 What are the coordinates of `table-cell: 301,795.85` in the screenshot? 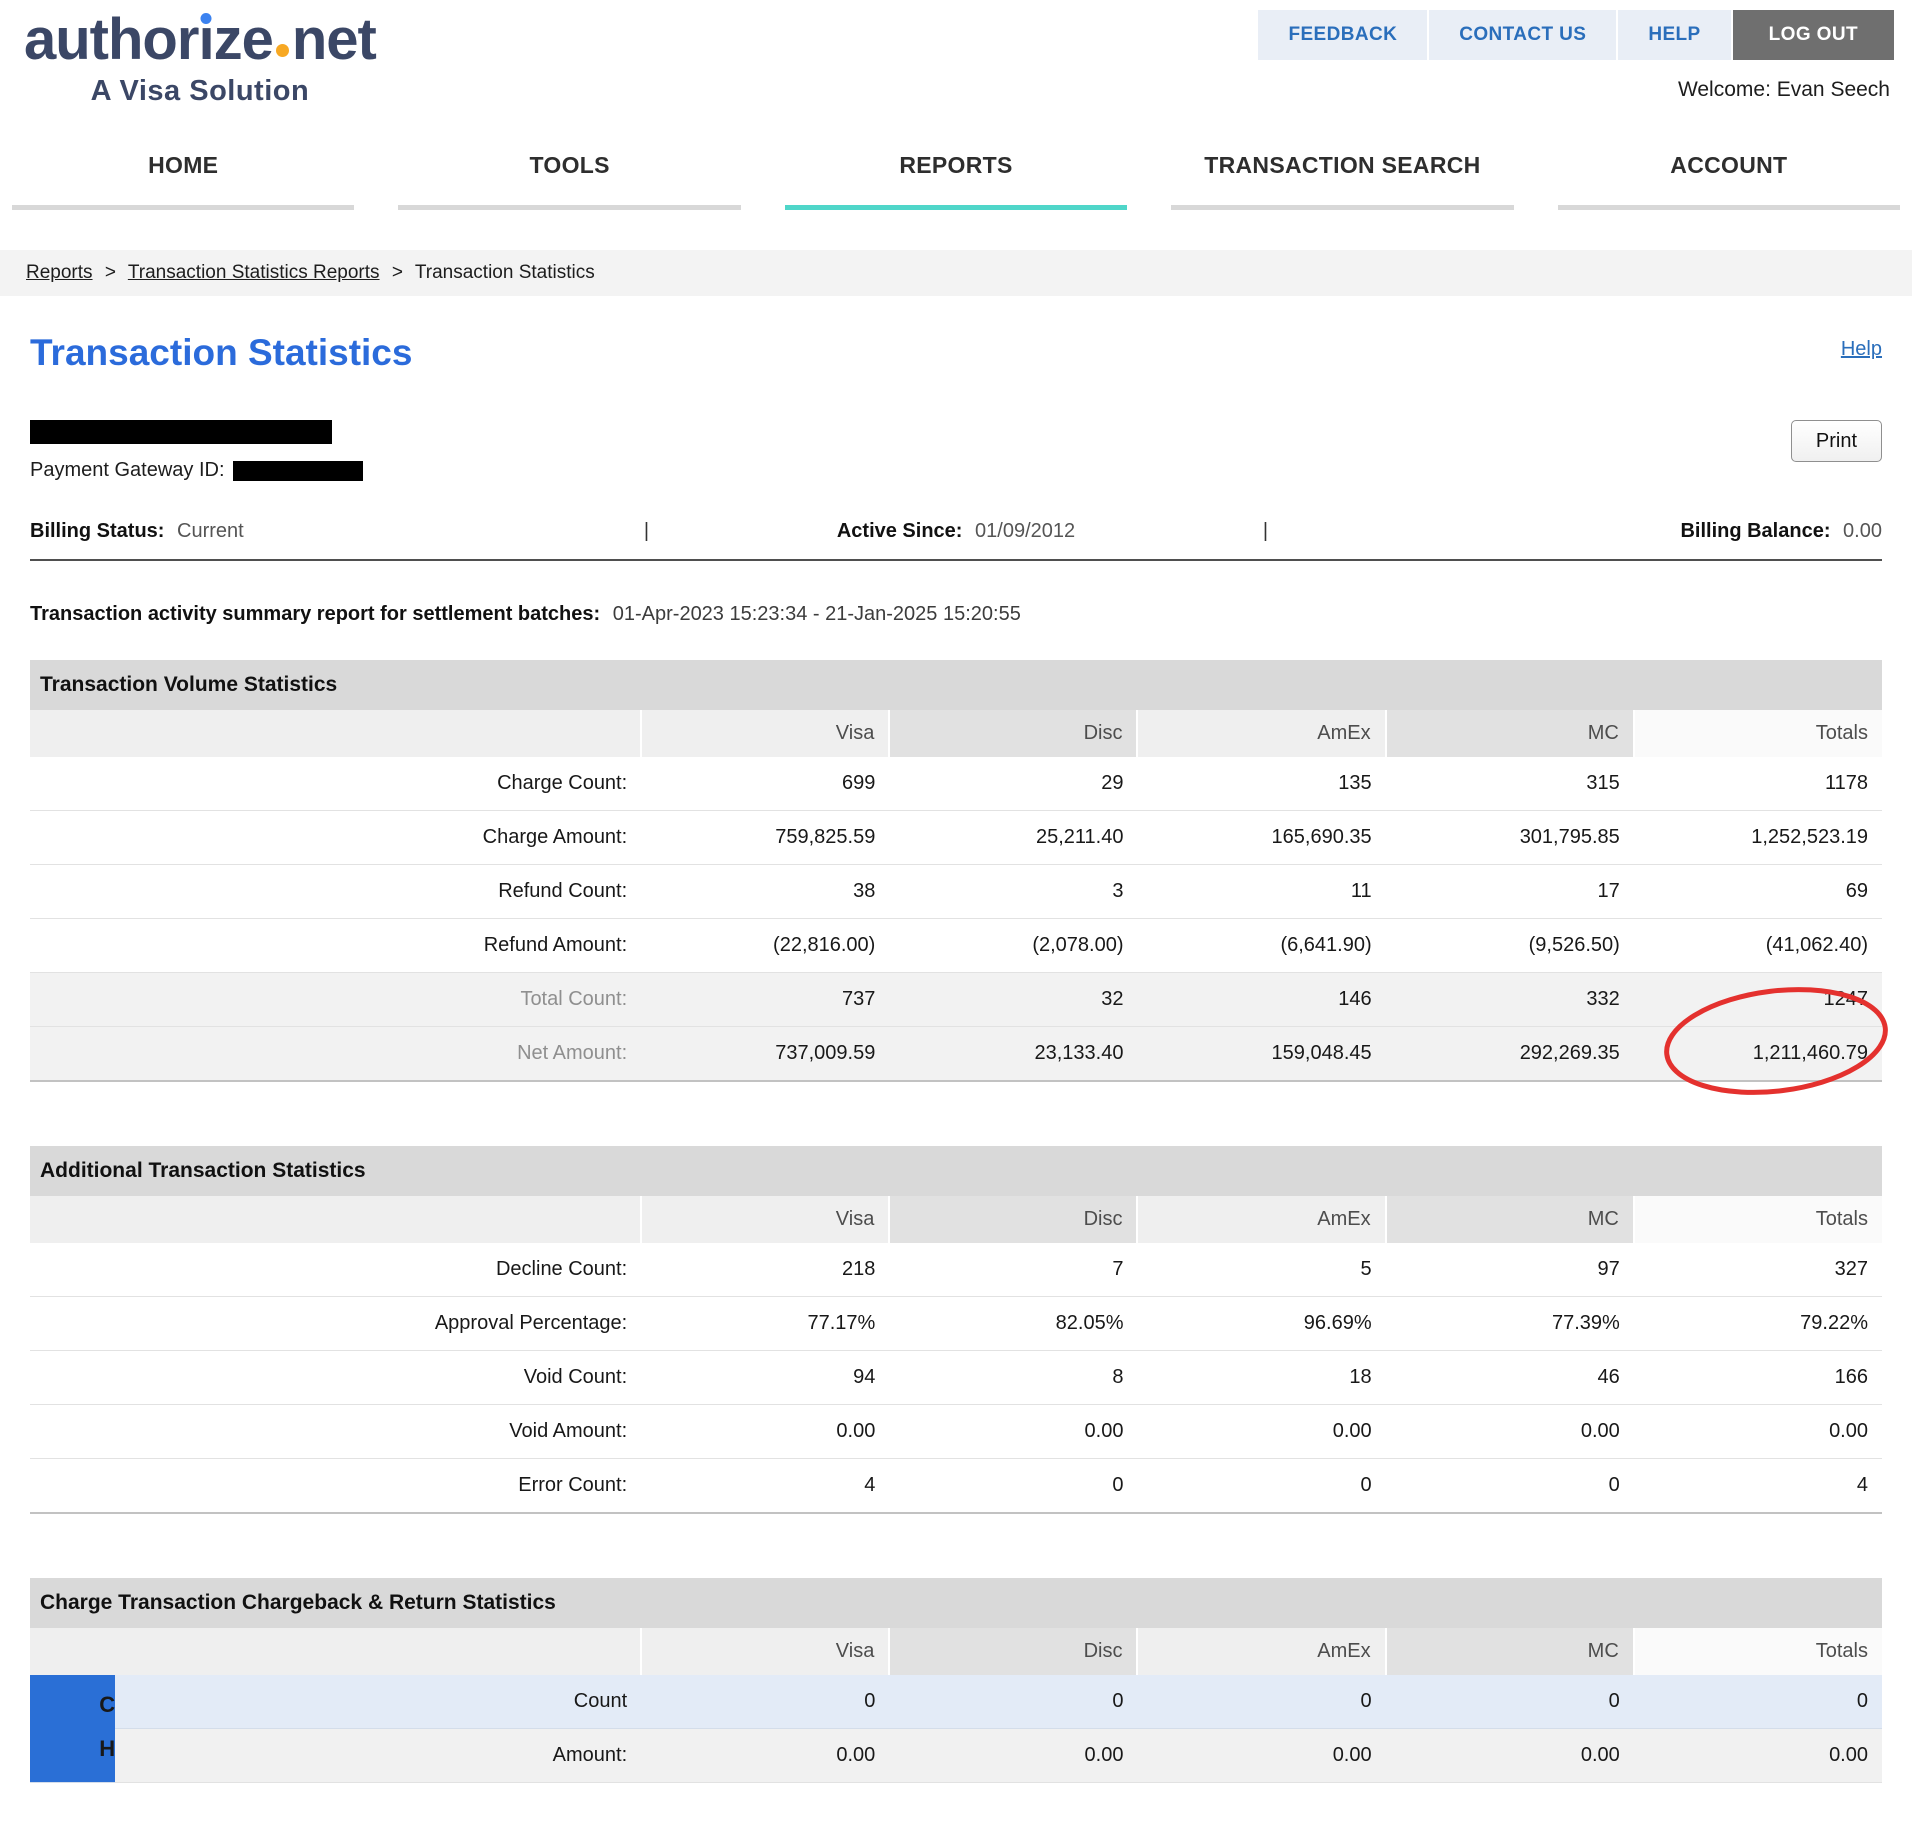 It's located at (1509, 837).